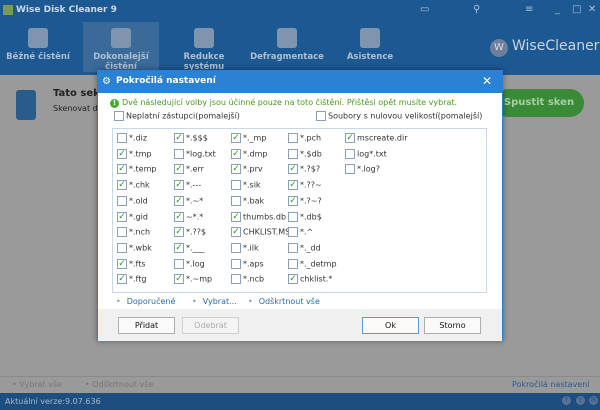  Describe the element at coordinates (188, 200) in the screenshot. I see `file-mask-item: ✓ *.~*` at that location.